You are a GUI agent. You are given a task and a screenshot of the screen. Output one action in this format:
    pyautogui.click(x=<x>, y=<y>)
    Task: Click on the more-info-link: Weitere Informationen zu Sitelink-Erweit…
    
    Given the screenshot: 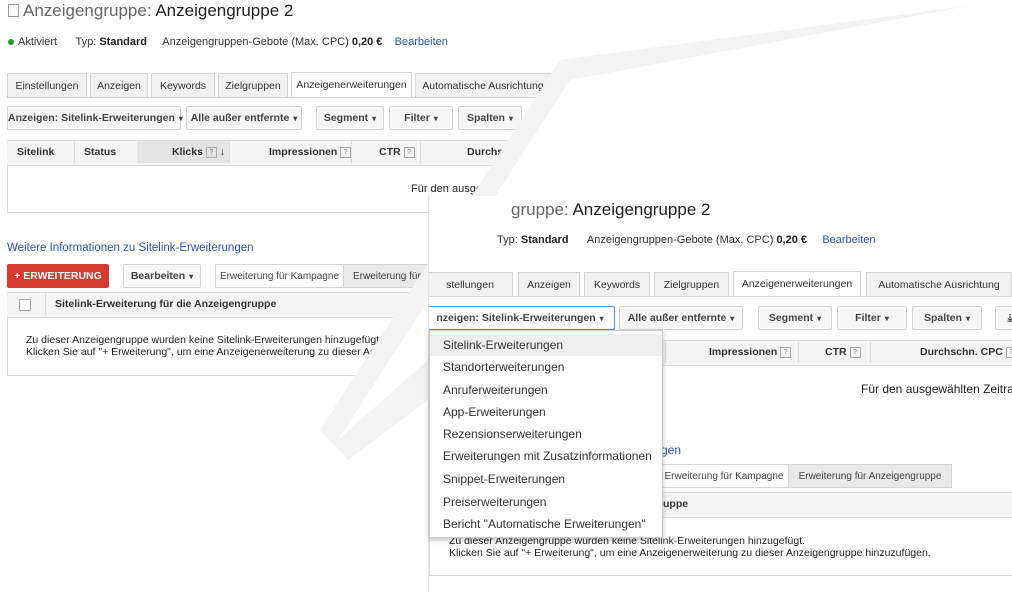 What is the action you would take?
    pyautogui.click(x=130, y=248)
    